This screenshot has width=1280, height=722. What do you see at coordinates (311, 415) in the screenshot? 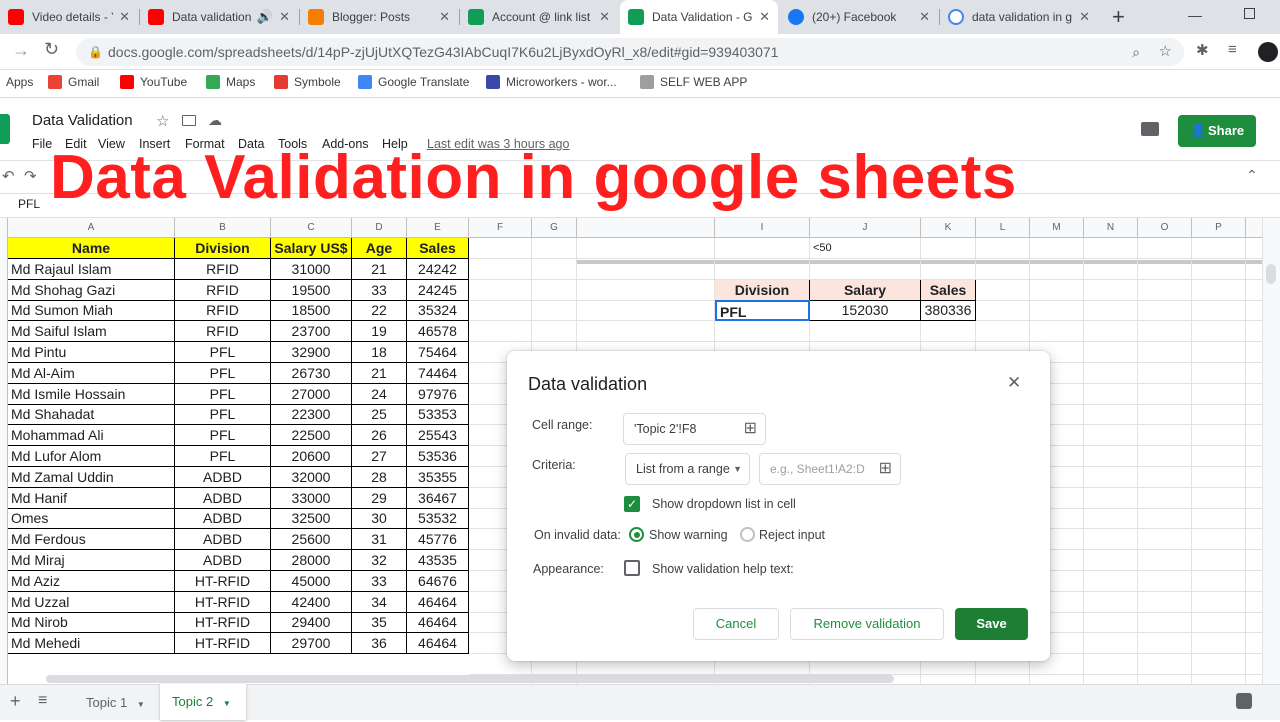
I see `table-cell: 22300` at bounding box center [311, 415].